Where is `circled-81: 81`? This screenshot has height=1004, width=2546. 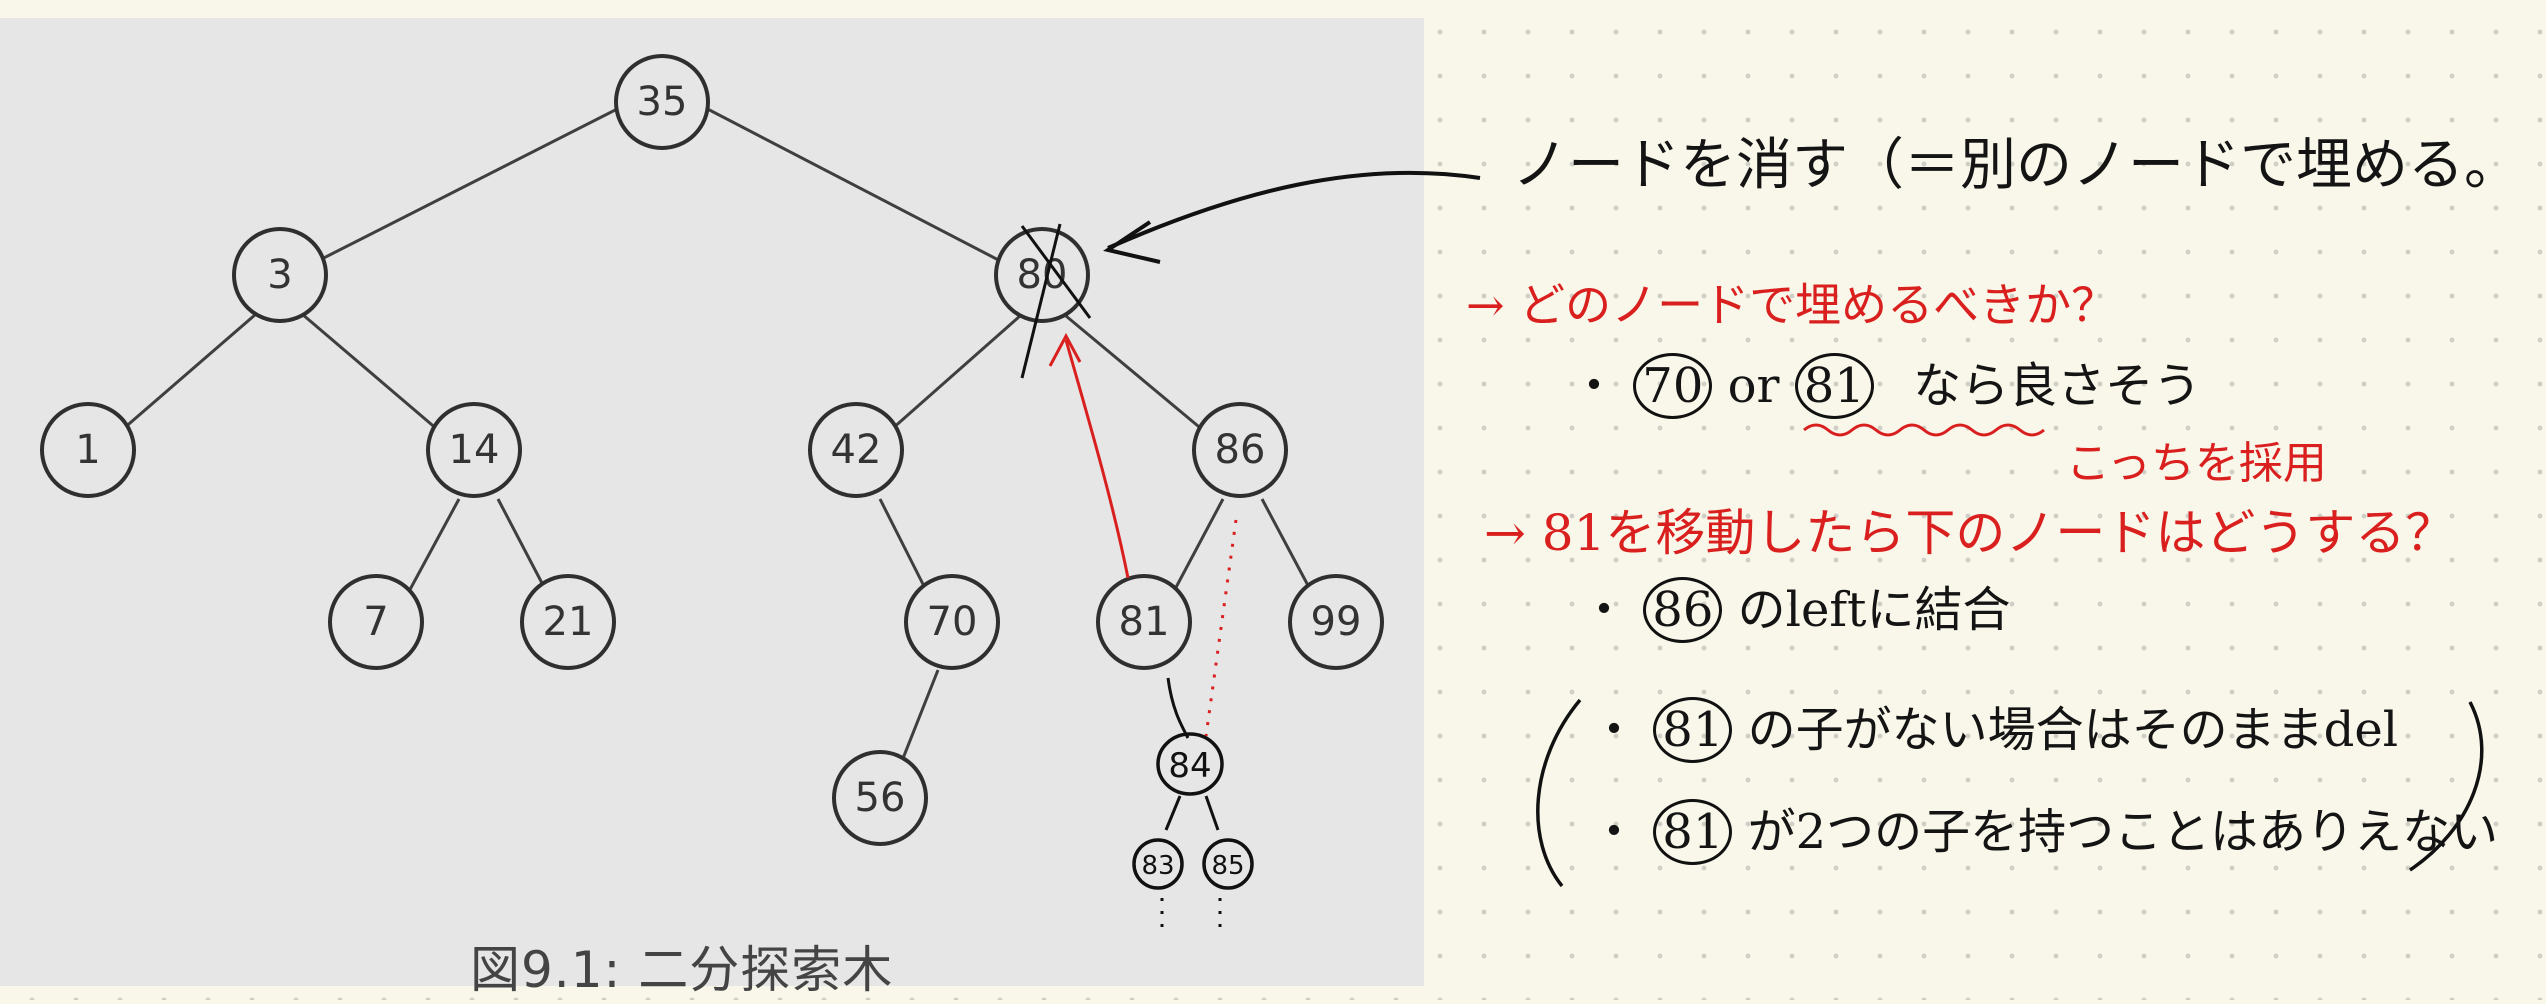 circled-81: 81 is located at coordinates (1834, 386).